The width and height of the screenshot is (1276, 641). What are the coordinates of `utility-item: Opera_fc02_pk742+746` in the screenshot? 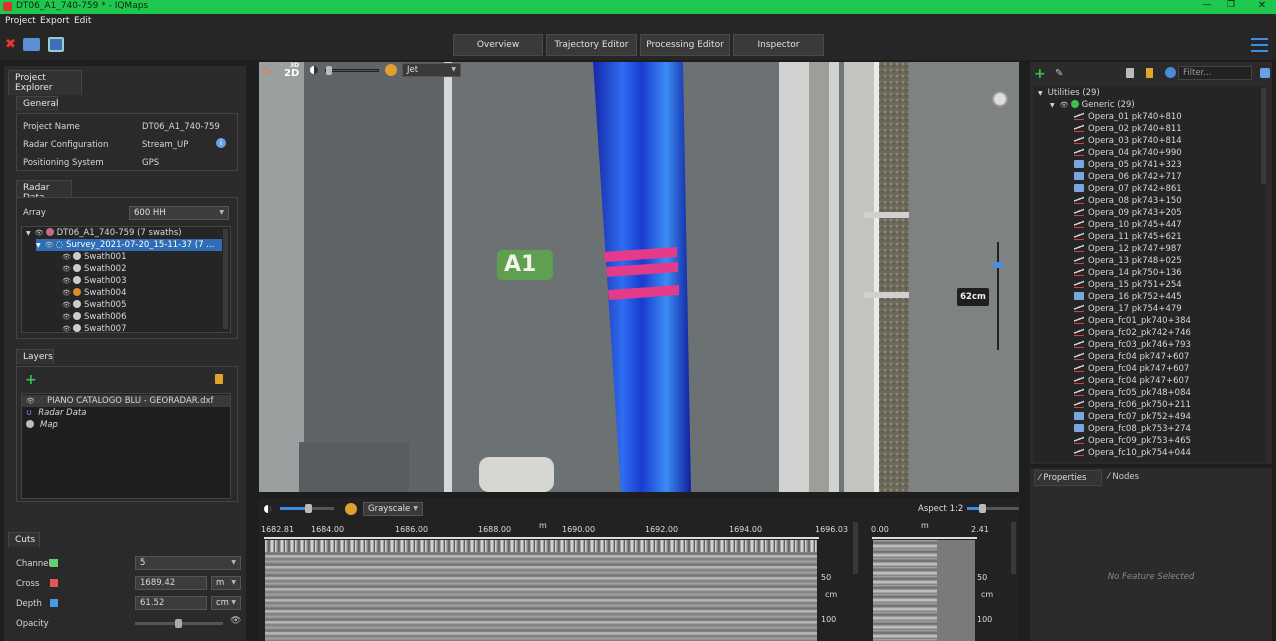 It's located at (1132, 333).